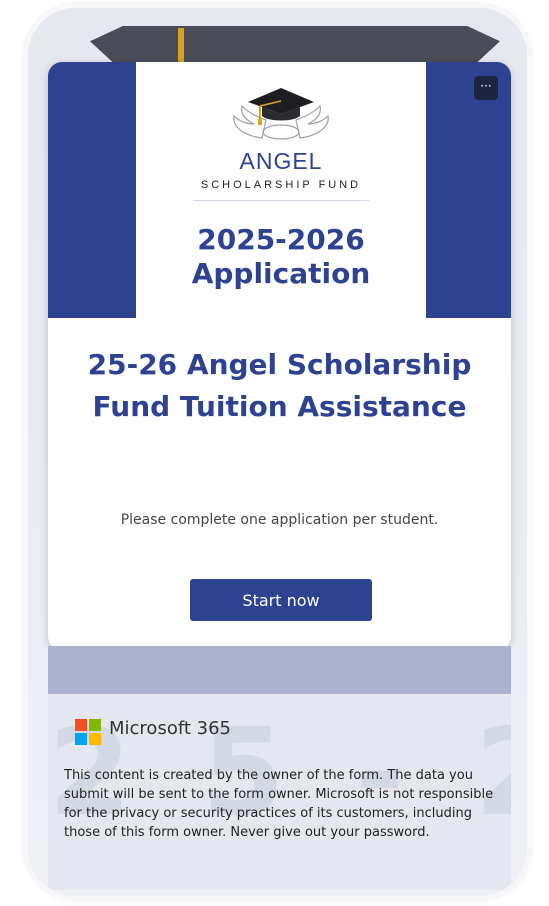 The image size is (549, 906). I want to click on start-now-button: Start now, so click(281, 600).